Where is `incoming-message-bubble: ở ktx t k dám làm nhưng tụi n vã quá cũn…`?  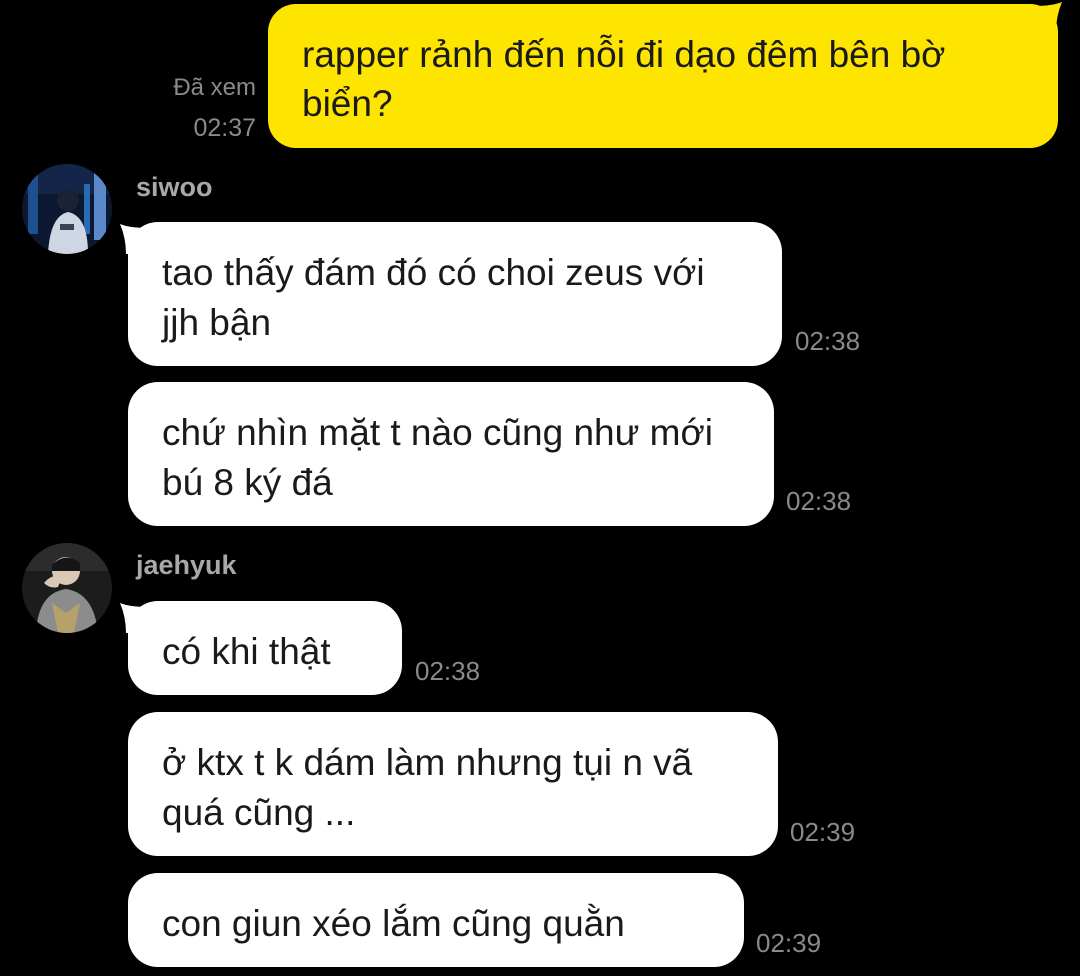
incoming-message-bubble: ở ktx t k dám làm nhưng tụi n vã quá cũn… is located at coordinates (453, 784).